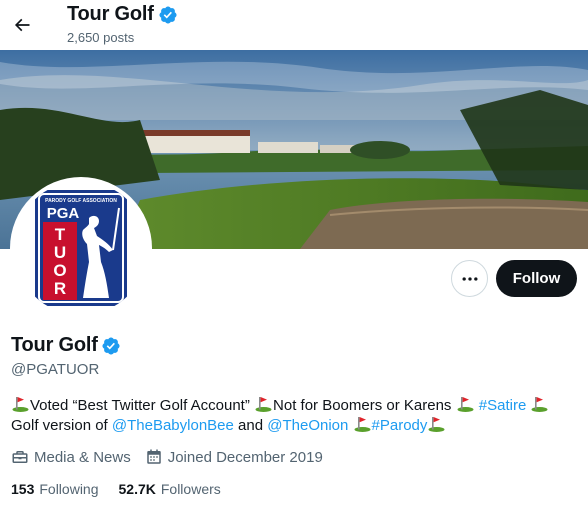  What do you see at coordinates (23, 489) in the screenshot?
I see `following-count: 153` at bounding box center [23, 489].